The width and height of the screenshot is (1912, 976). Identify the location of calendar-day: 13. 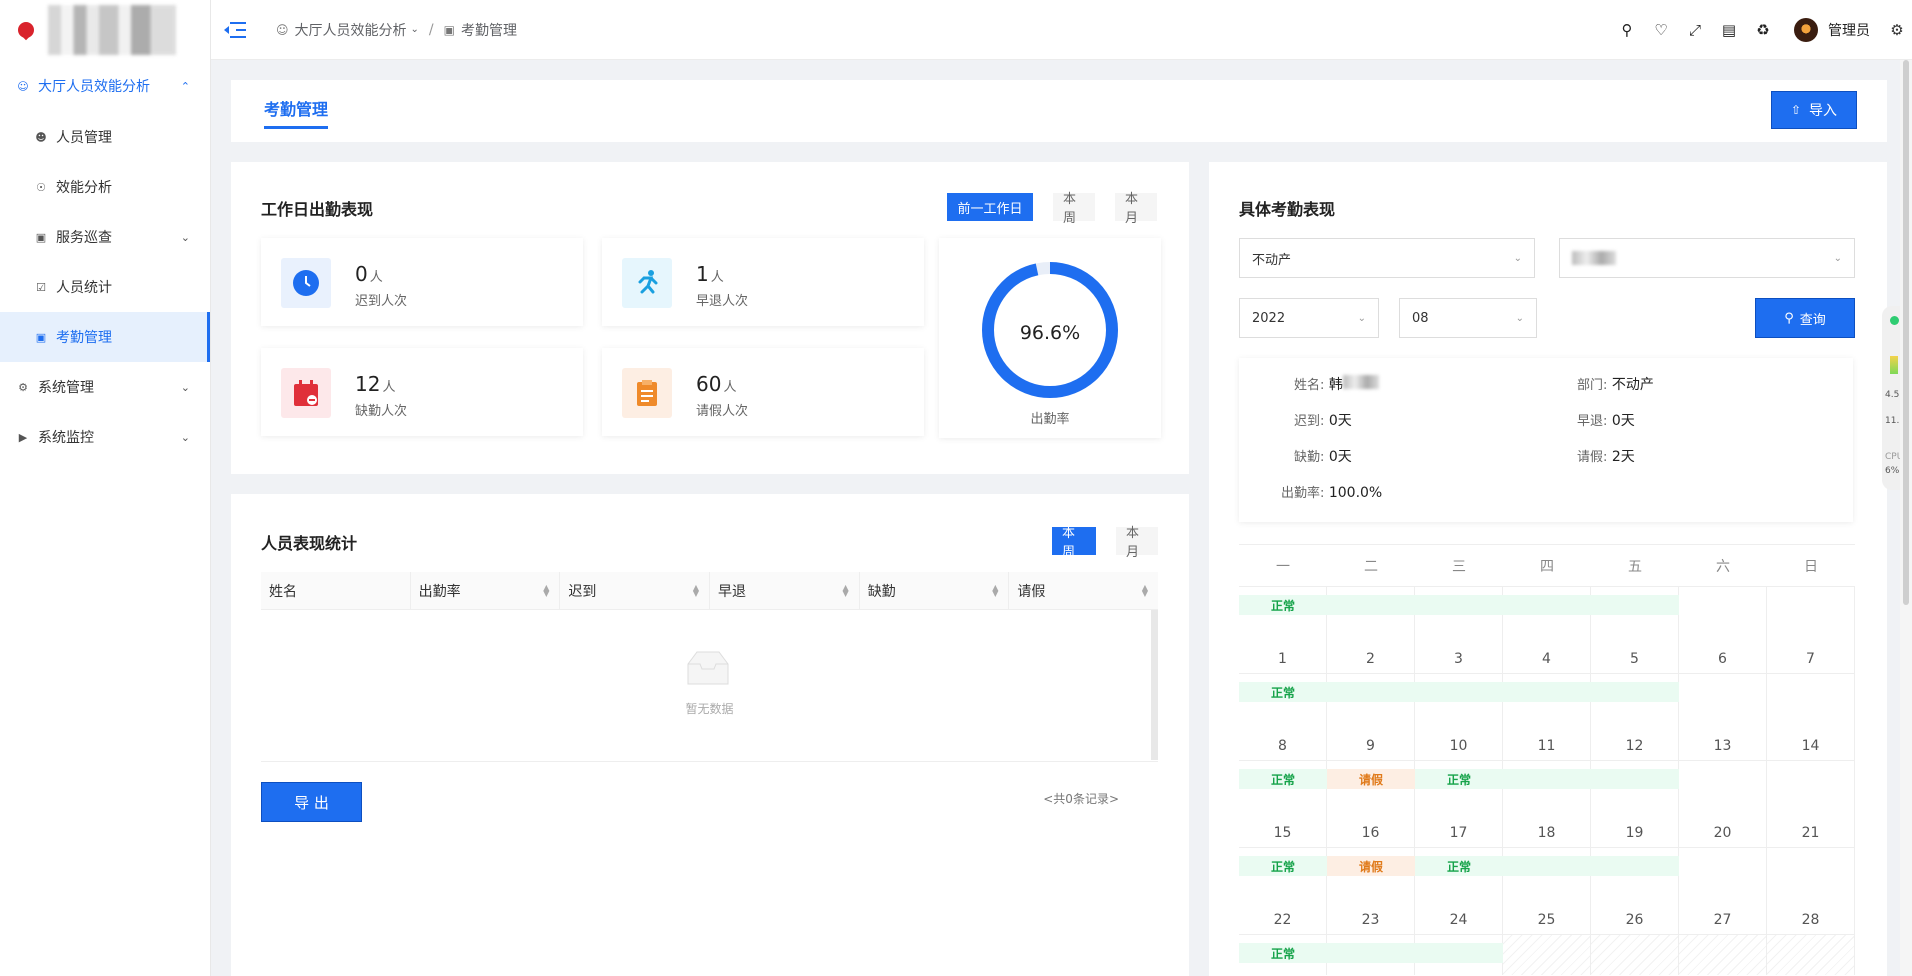
(1723, 717).